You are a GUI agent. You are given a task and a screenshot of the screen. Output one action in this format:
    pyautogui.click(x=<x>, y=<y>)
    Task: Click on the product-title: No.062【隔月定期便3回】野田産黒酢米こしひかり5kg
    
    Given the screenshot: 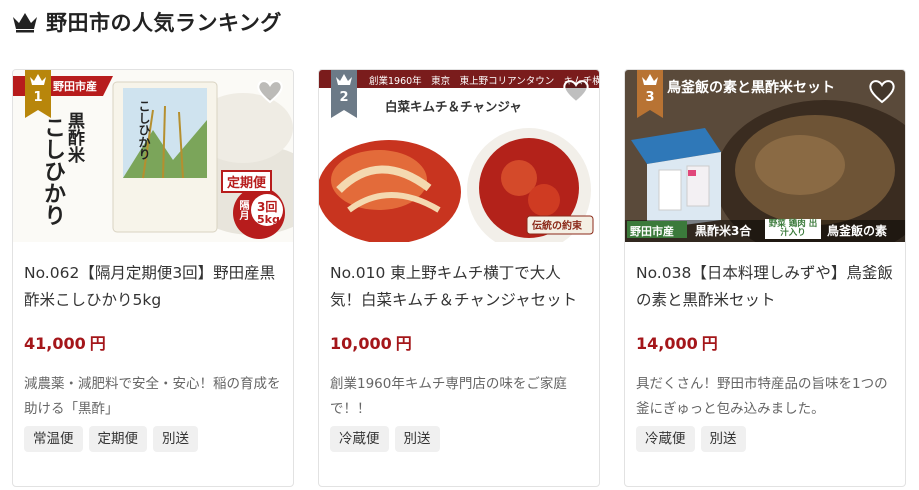 What is the action you would take?
    pyautogui.click(x=153, y=288)
    